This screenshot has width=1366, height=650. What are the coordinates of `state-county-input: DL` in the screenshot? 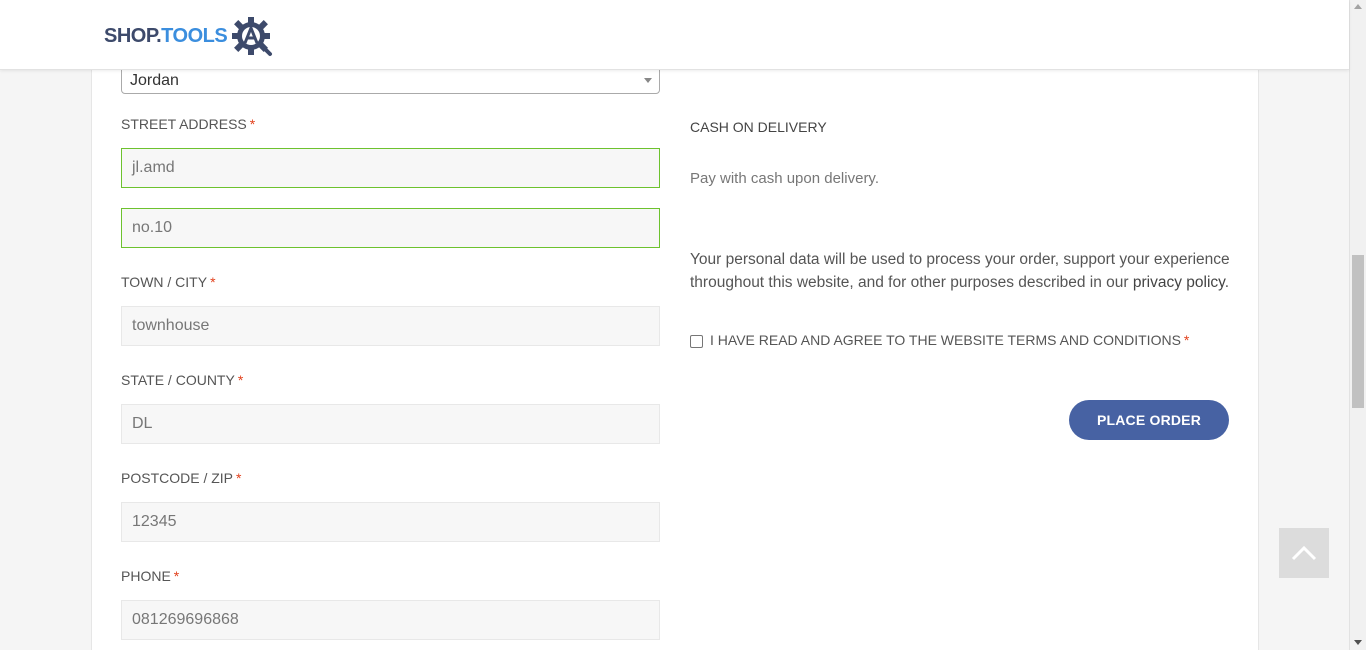 It's located at (390, 424).